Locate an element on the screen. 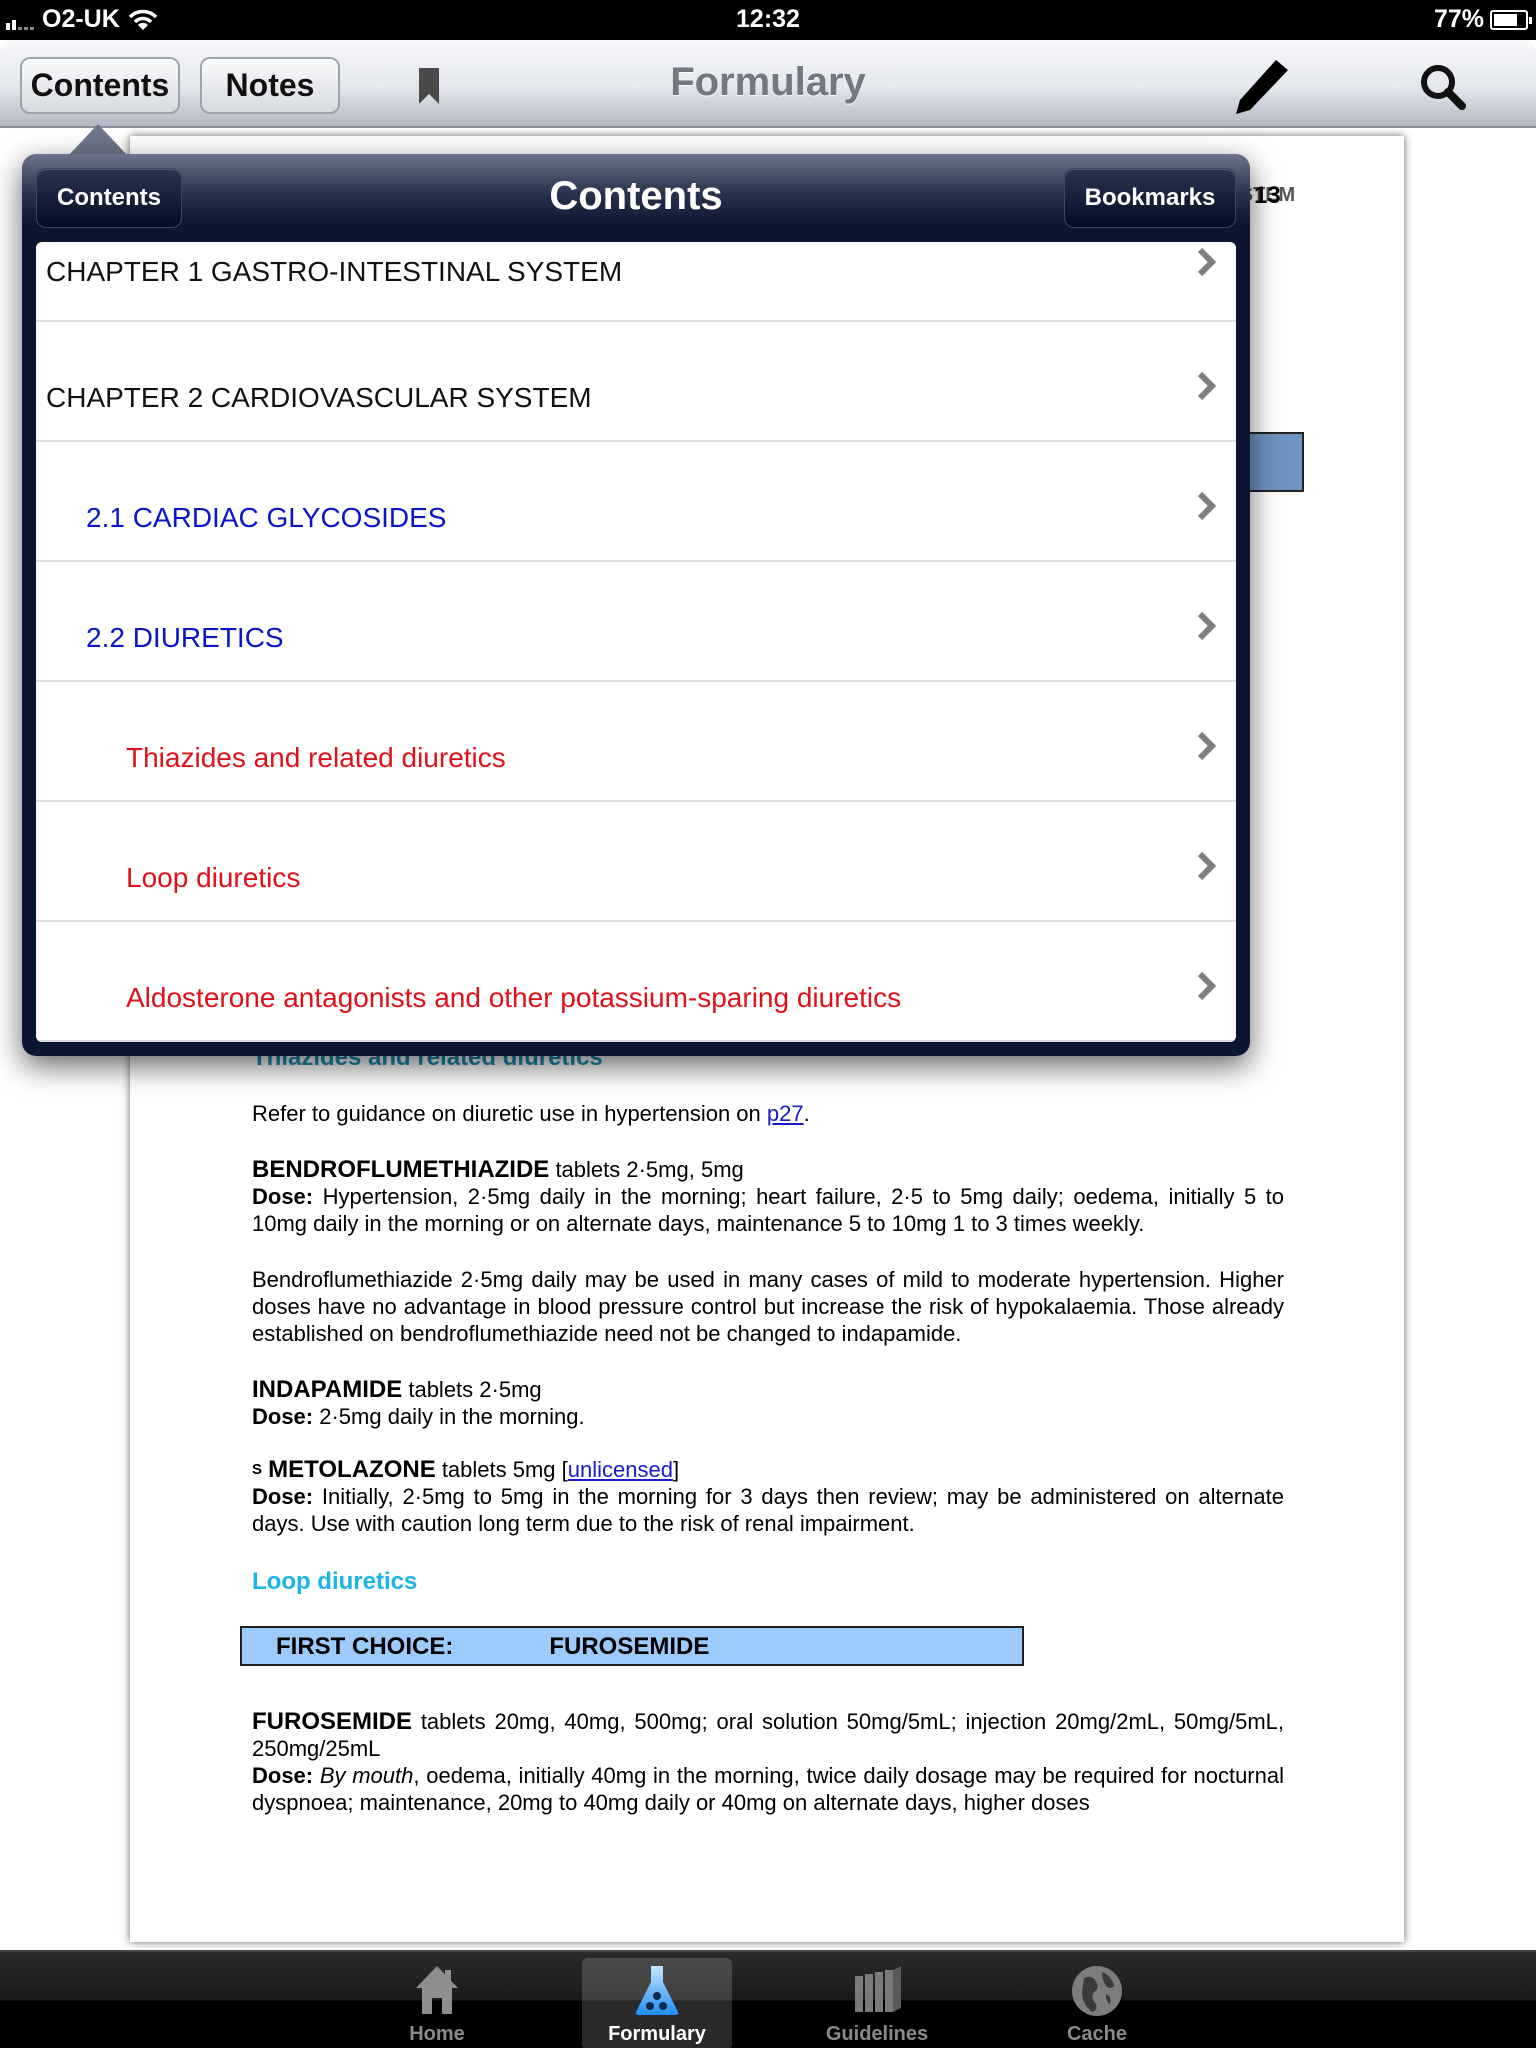 The image size is (1536, 2048). status-bar: O2-UK 12:32 77% is located at coordinates (768, 20).